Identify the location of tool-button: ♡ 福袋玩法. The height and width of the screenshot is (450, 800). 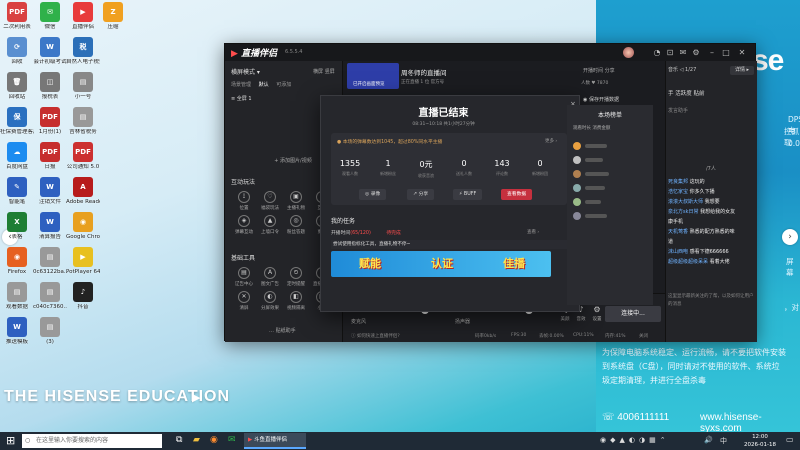
(270, 201).